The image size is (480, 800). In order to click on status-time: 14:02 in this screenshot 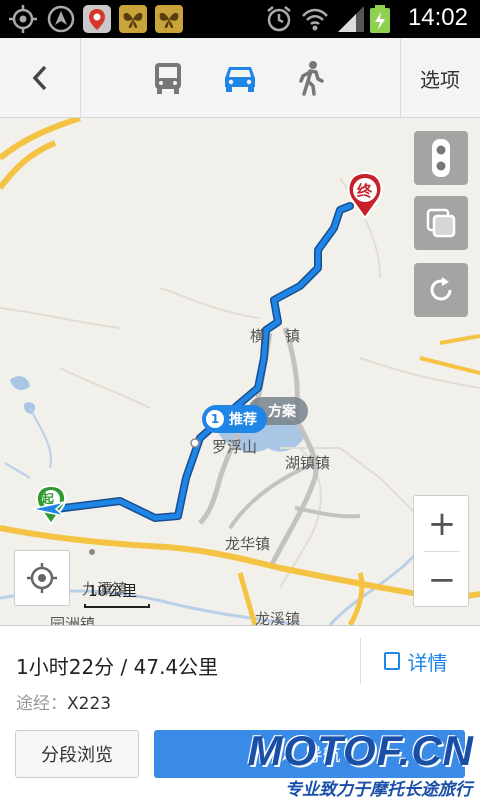, I will do `click(437, 17)`.